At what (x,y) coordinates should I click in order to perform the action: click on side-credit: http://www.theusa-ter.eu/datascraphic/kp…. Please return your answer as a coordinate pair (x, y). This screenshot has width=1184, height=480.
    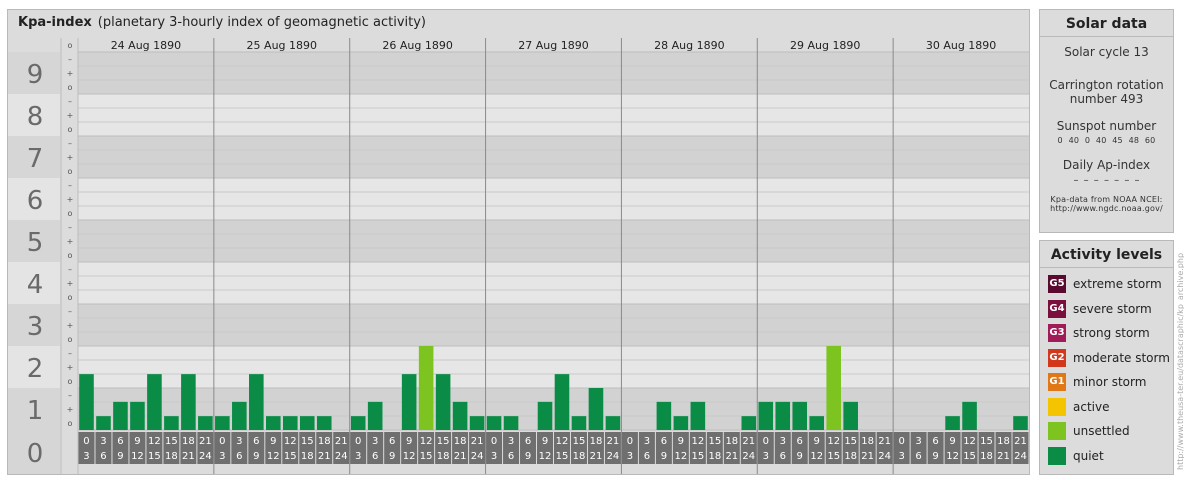
    Looking at the image, I should click on (1180, 361).